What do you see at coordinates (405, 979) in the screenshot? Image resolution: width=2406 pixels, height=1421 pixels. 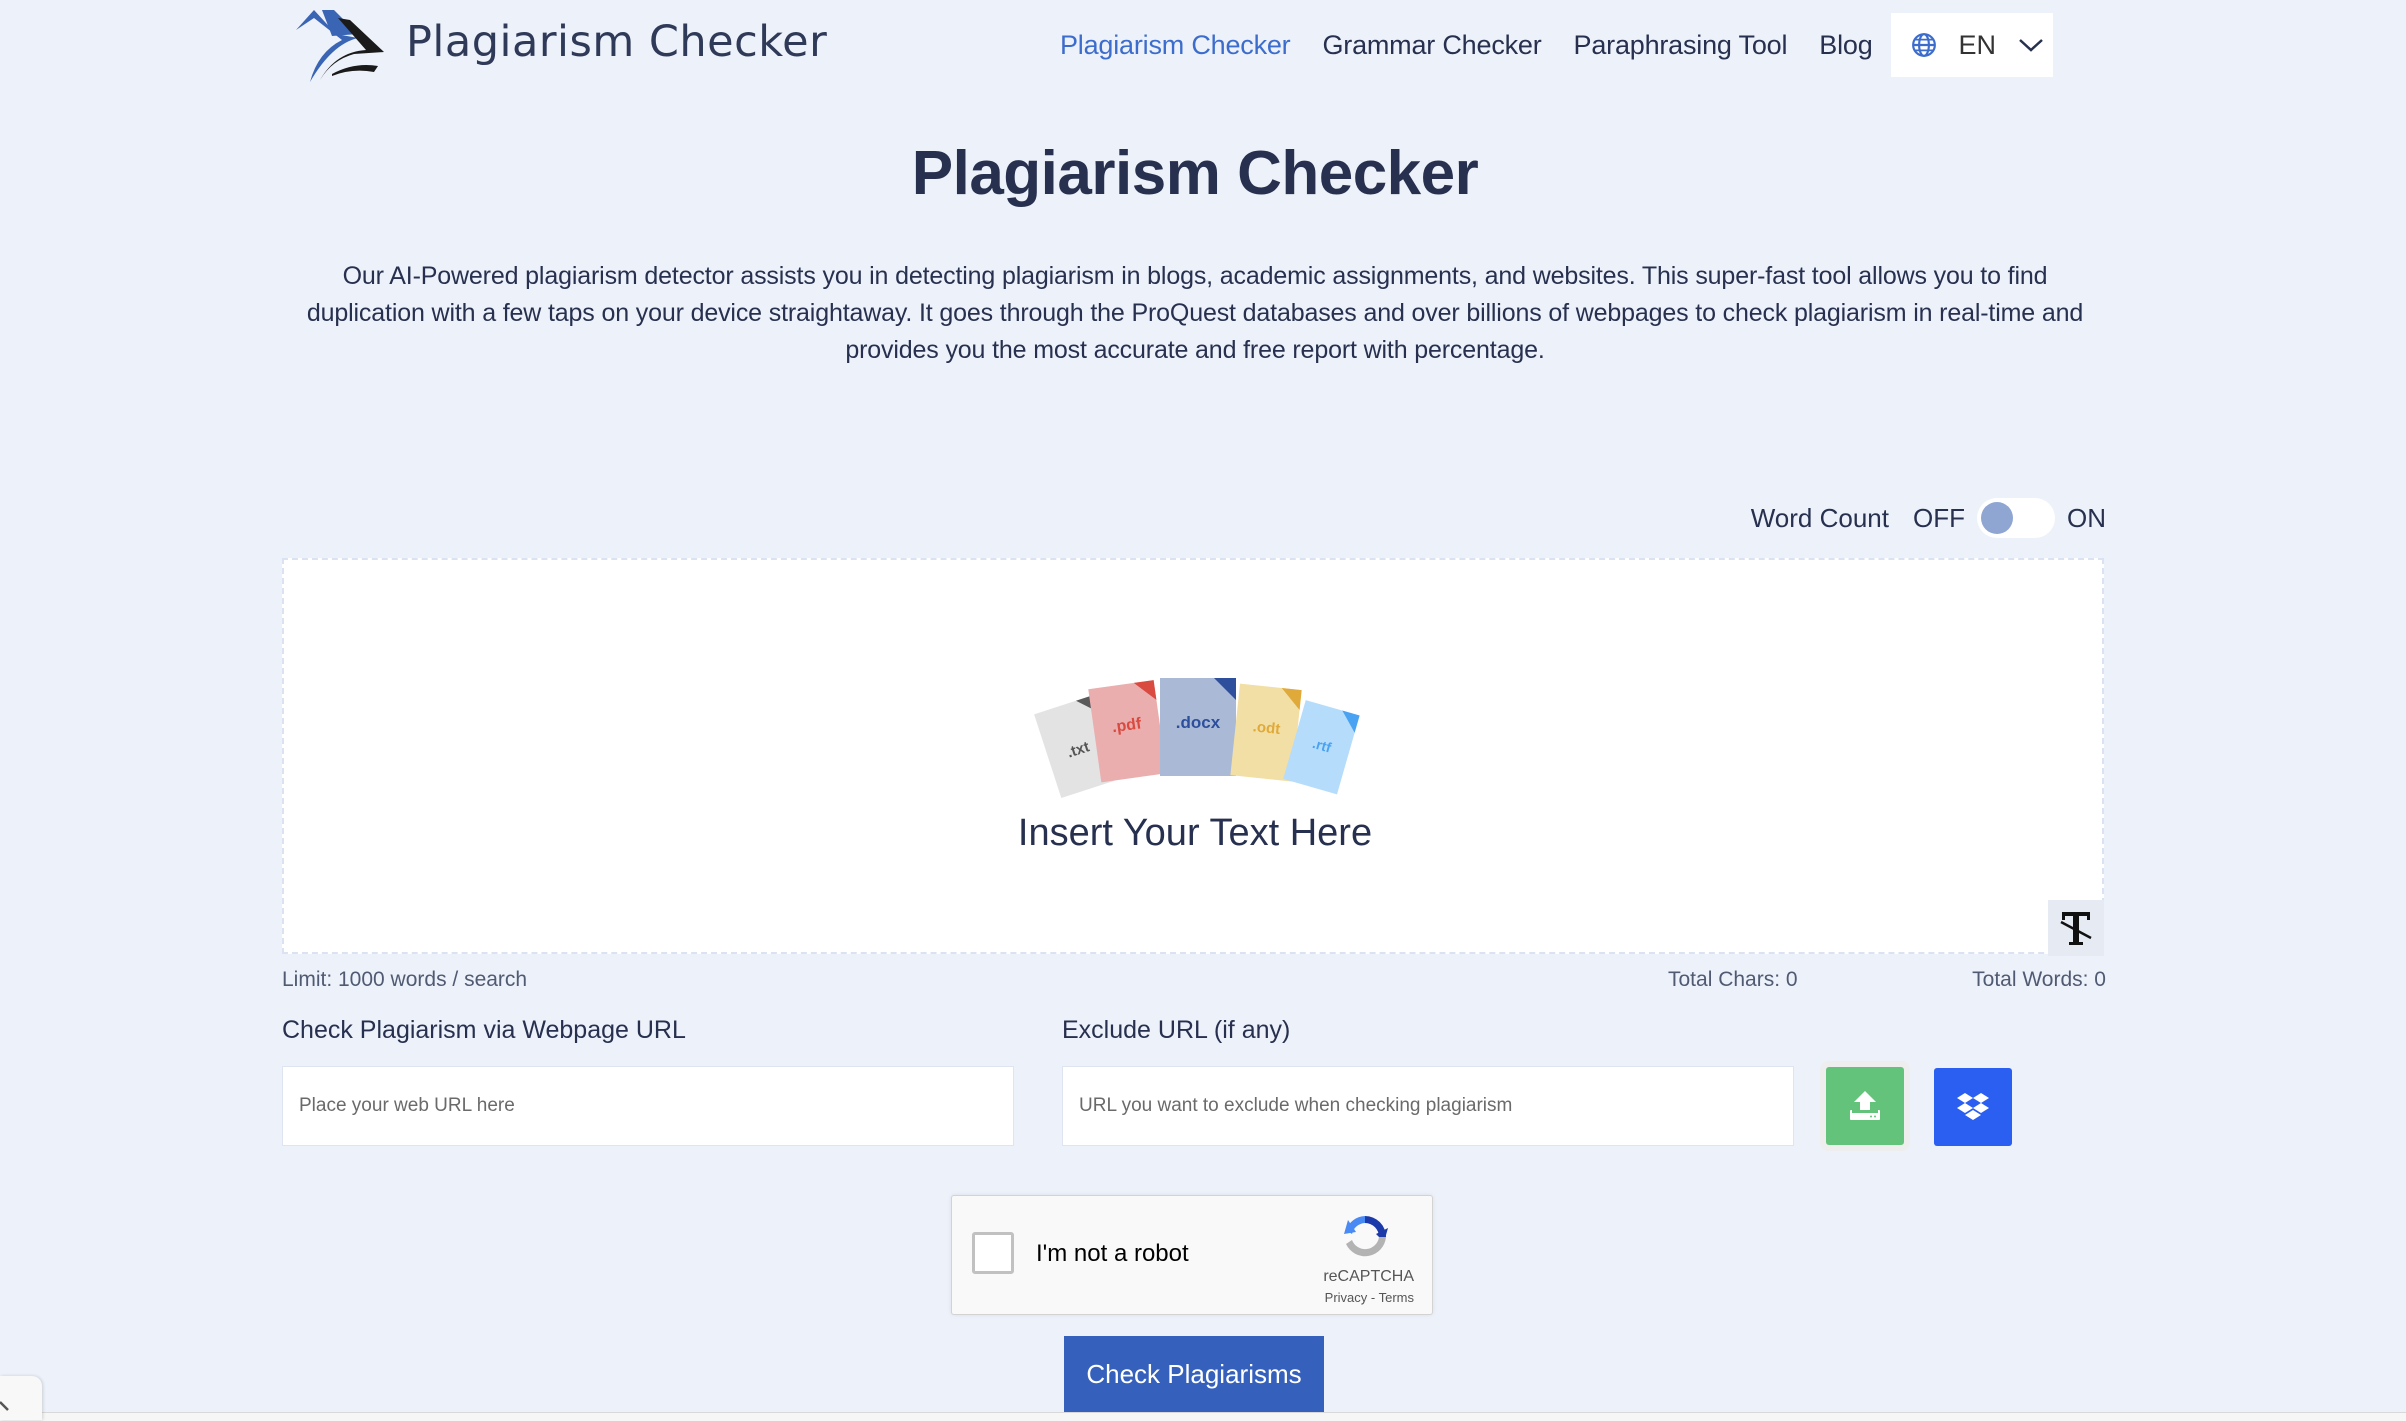 I see `word-limit: Limit: 1000 words / search` at bounding box center [405, 979].